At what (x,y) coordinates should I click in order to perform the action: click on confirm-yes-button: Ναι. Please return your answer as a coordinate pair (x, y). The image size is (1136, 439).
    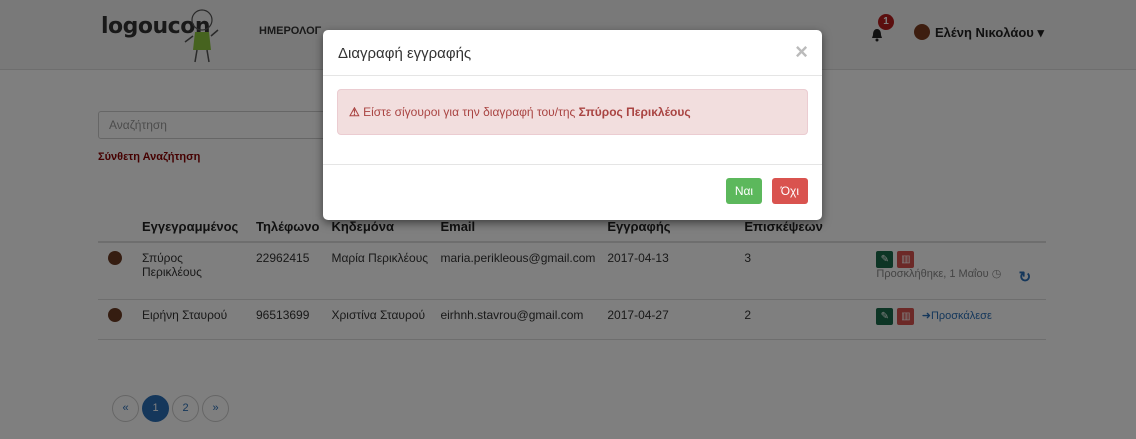
    Looking at the image, I should click on (744, 191).